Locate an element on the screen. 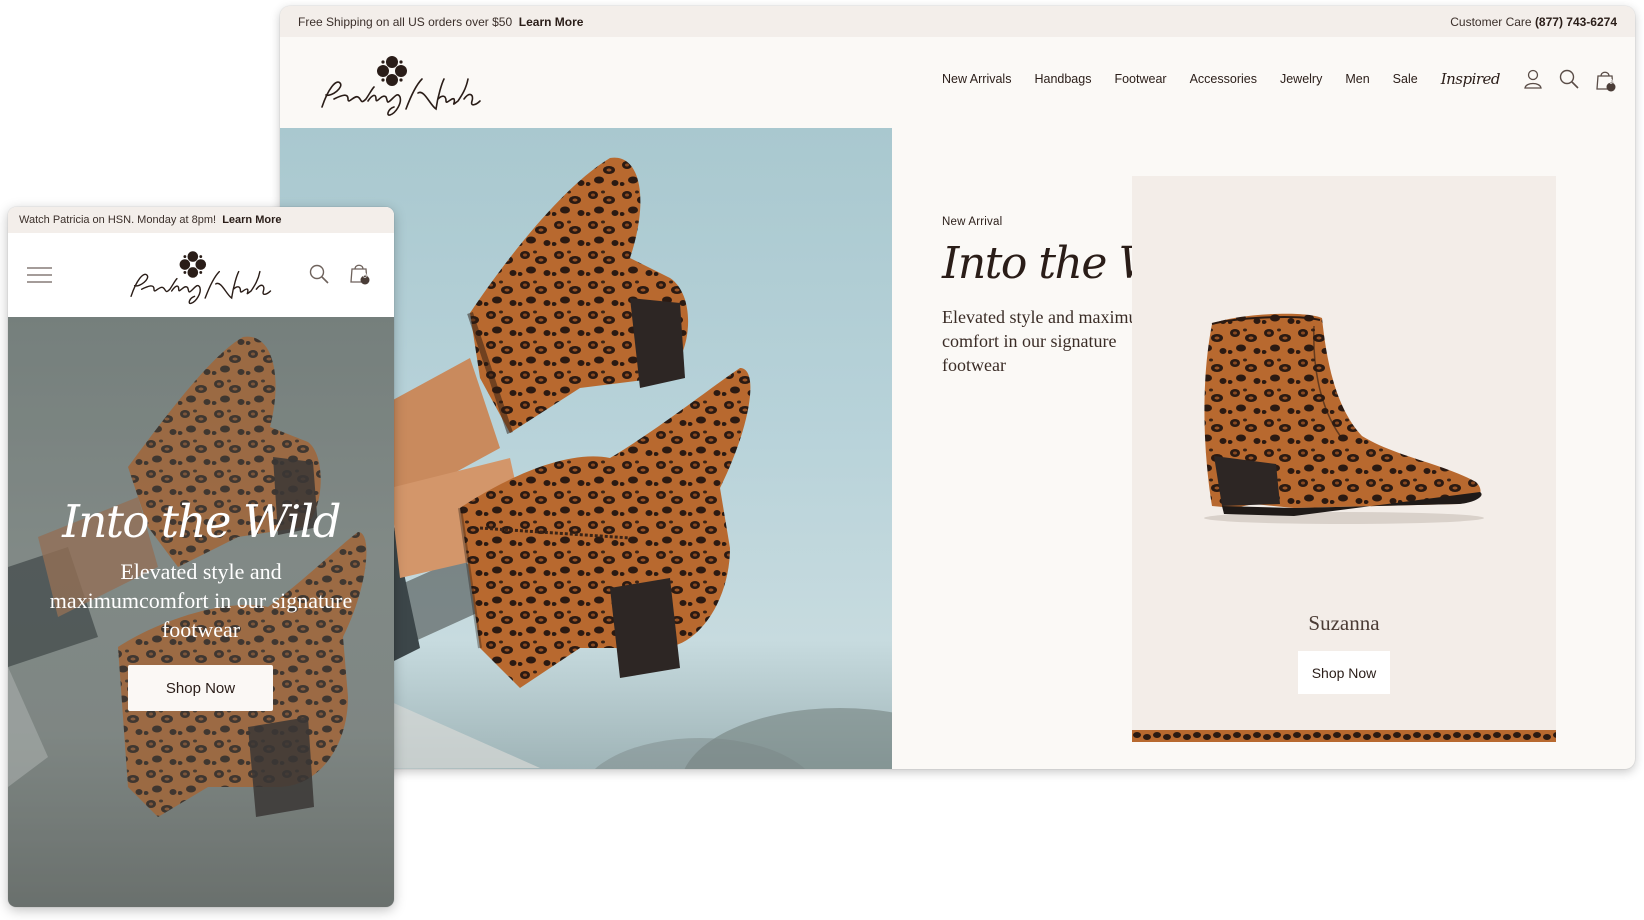  leopard-strip is located at coordinates (1344, 736).